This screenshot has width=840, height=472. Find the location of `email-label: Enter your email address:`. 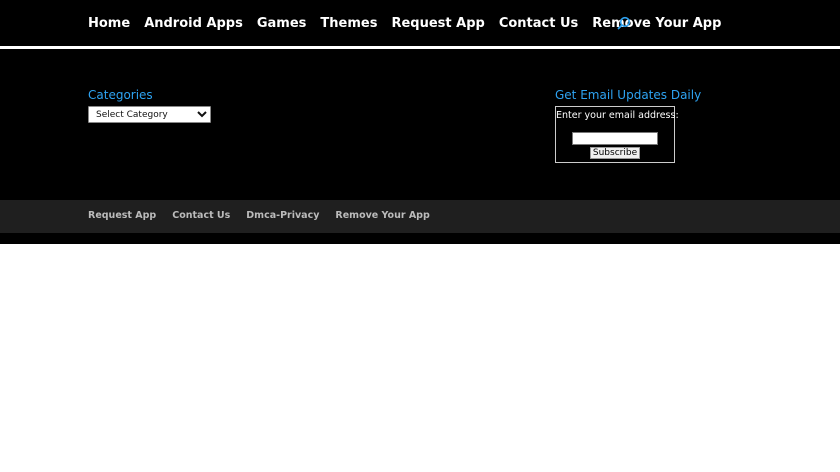

email-label: Enter your email address: is located at coordinates (617, 115).